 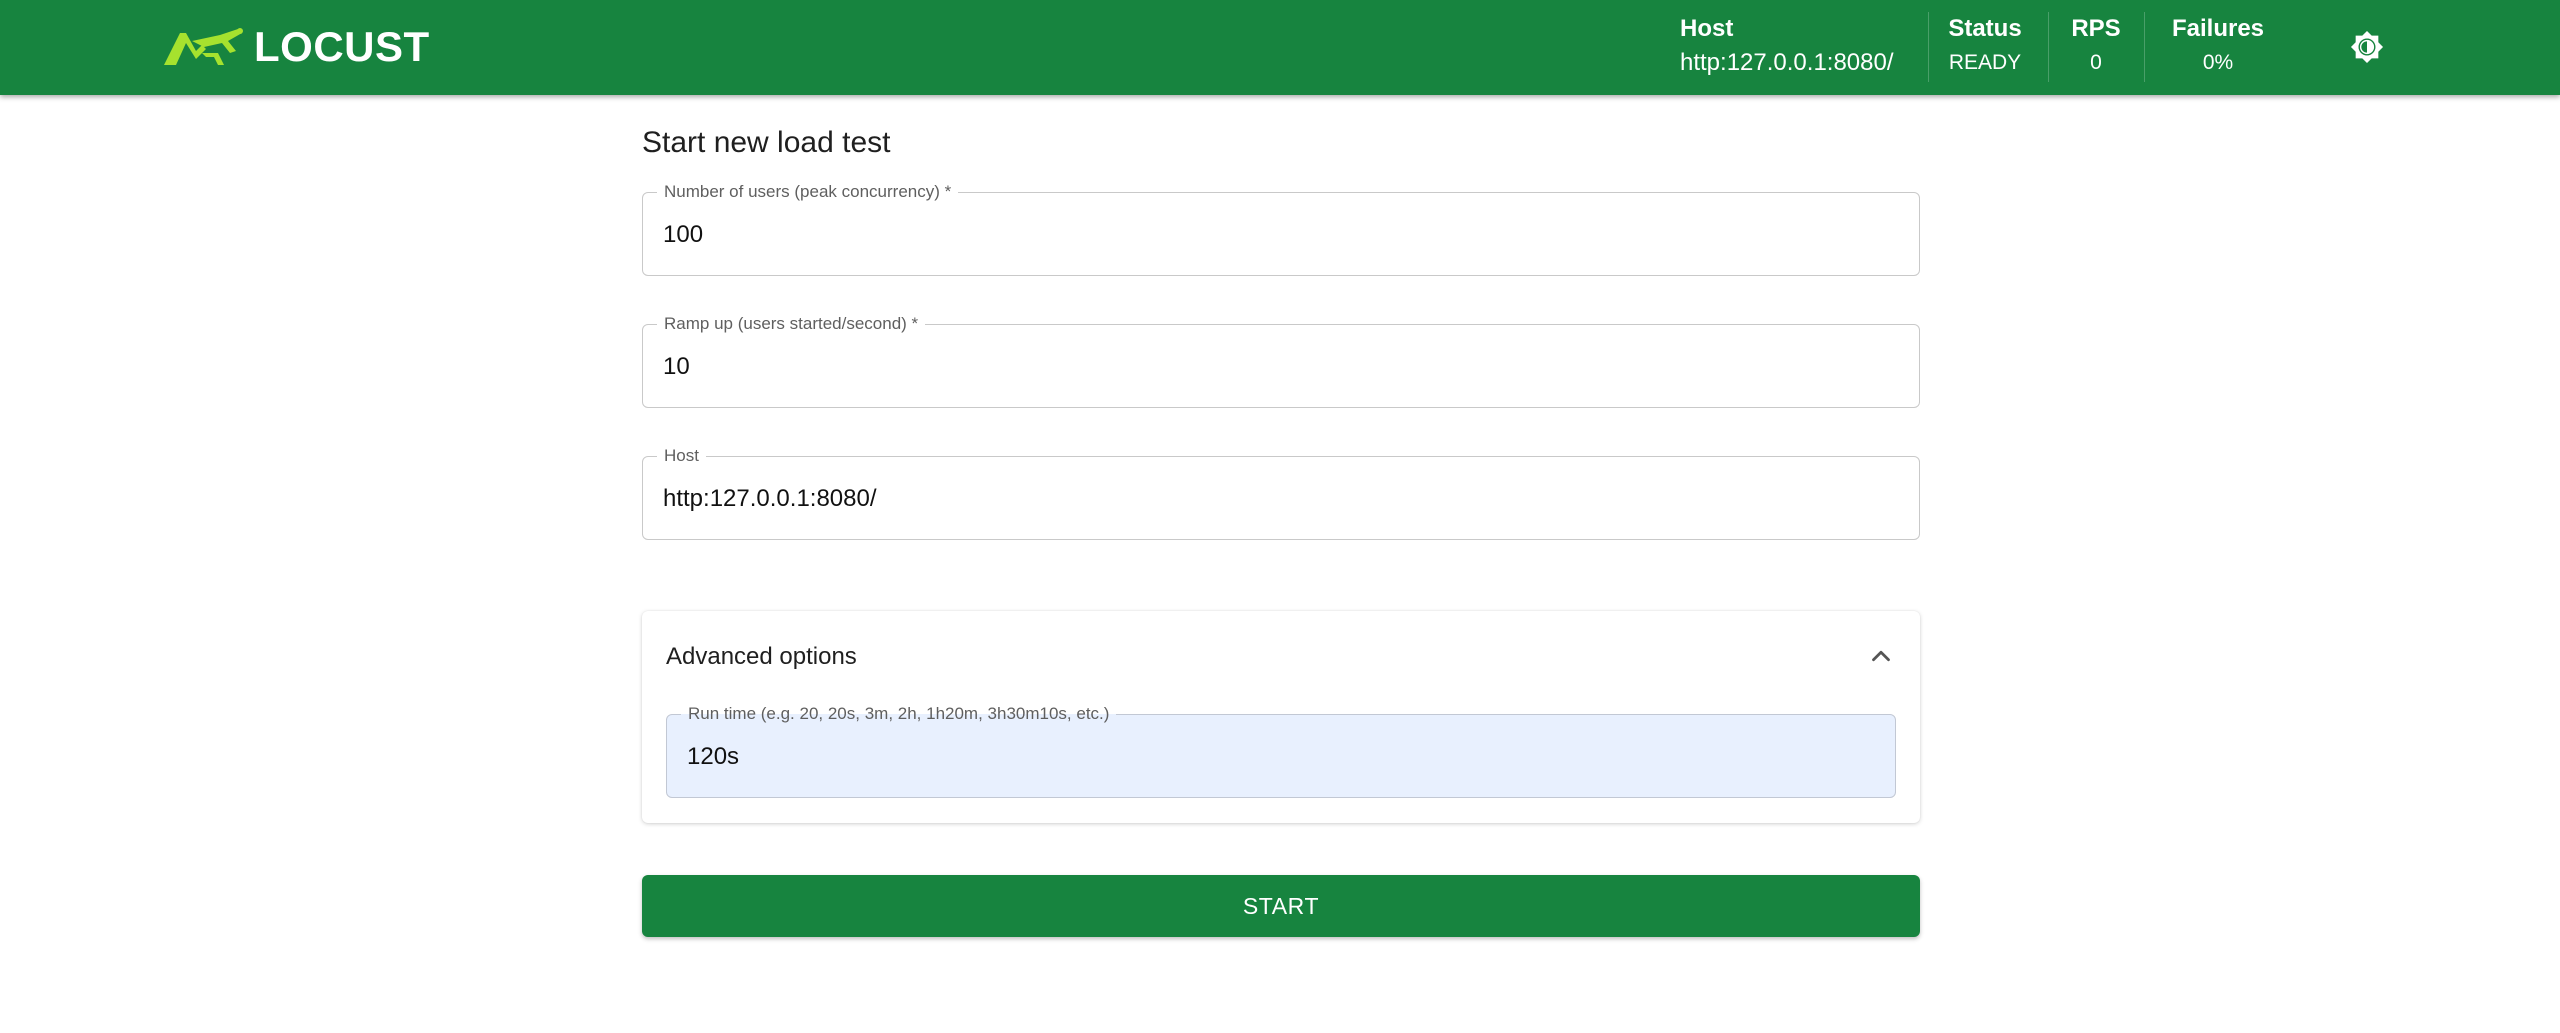 I want to click on host-stat: Host http:127.0.0.1:8080/, so click(x=1787, y=47).